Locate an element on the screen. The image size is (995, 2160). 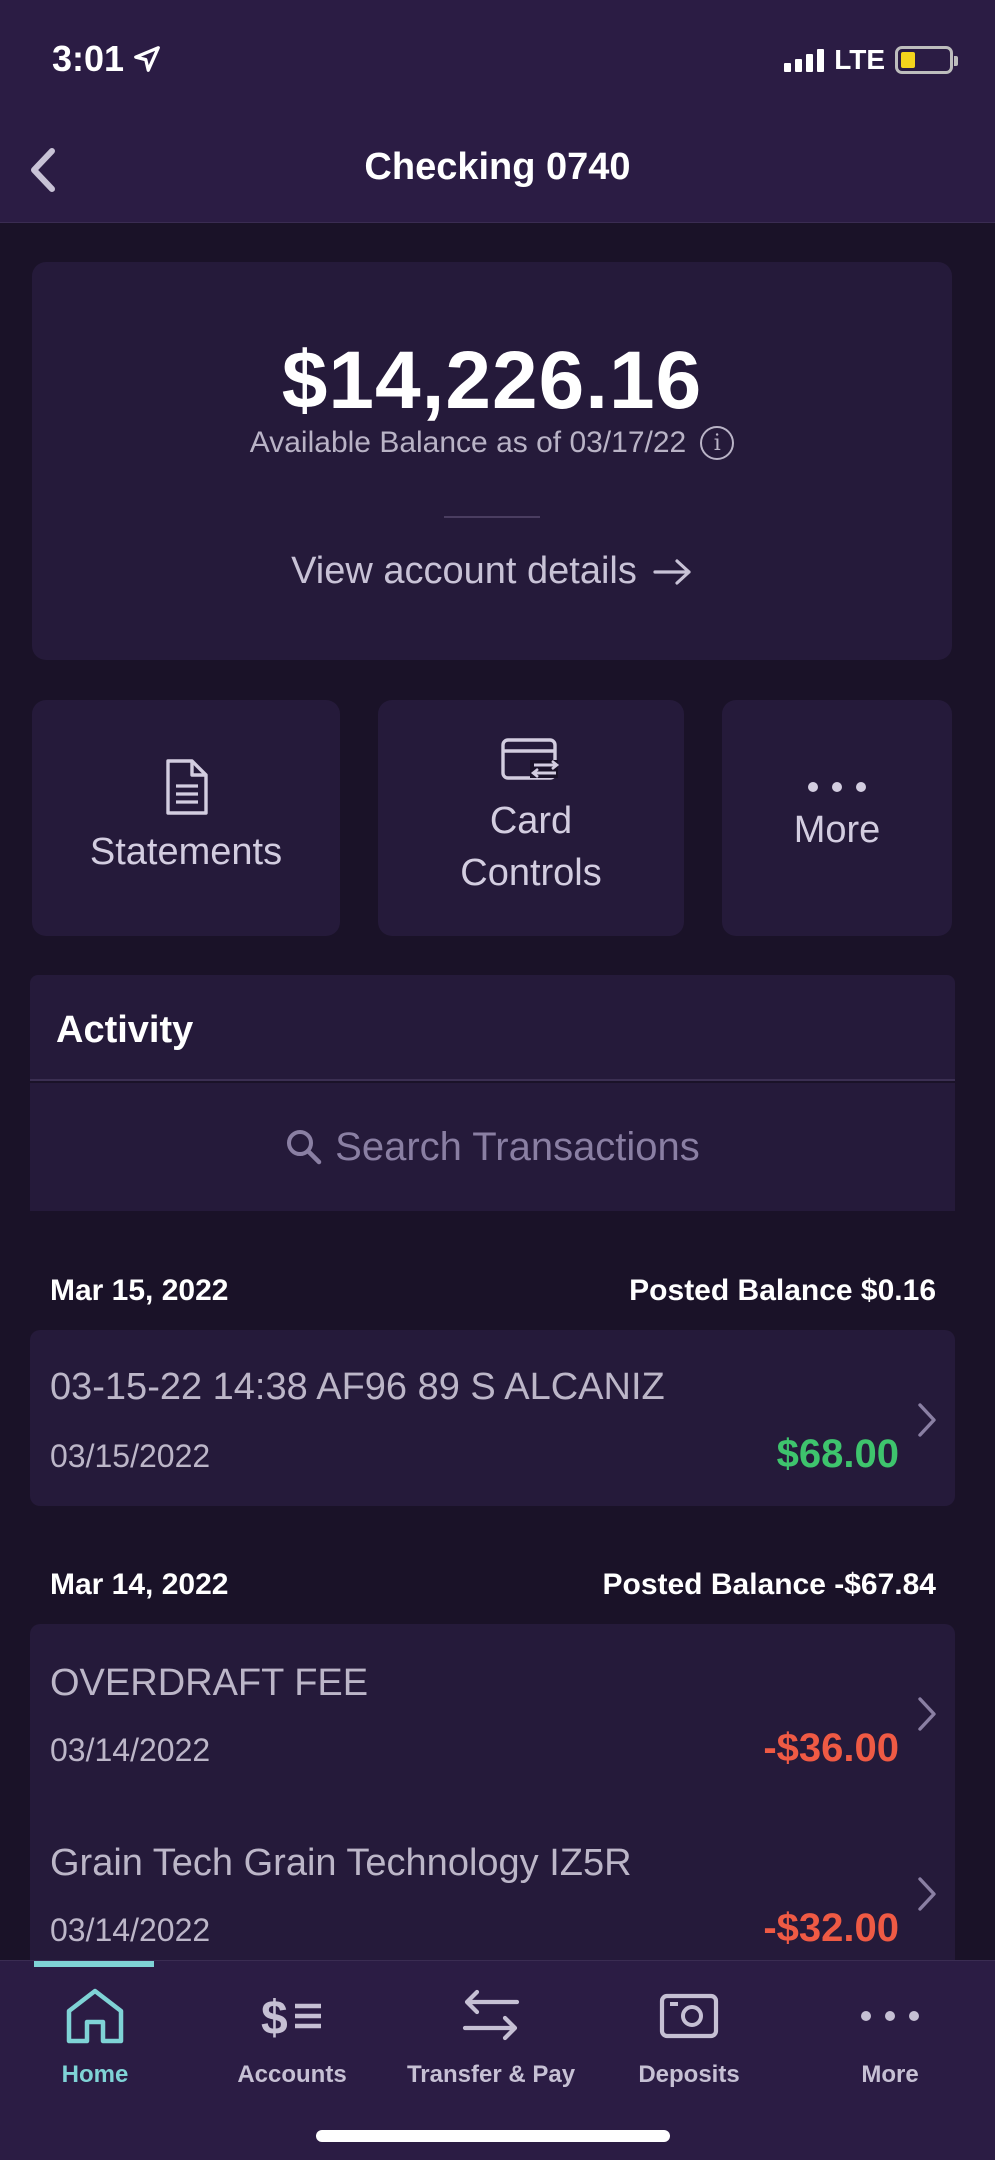
nav-home-label: Home is located at coordinates (95, 2074).